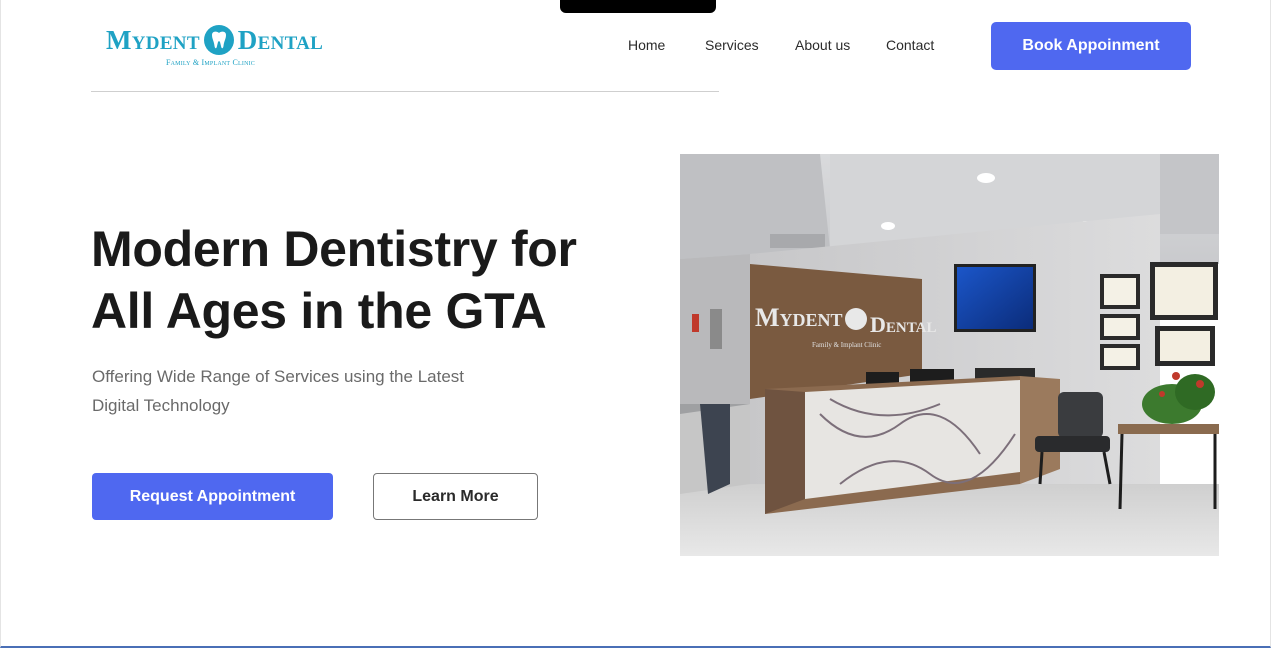 This screenshot has height=648, width=1271. I want to click on logo-word-right: Dental, so click(280, 40).